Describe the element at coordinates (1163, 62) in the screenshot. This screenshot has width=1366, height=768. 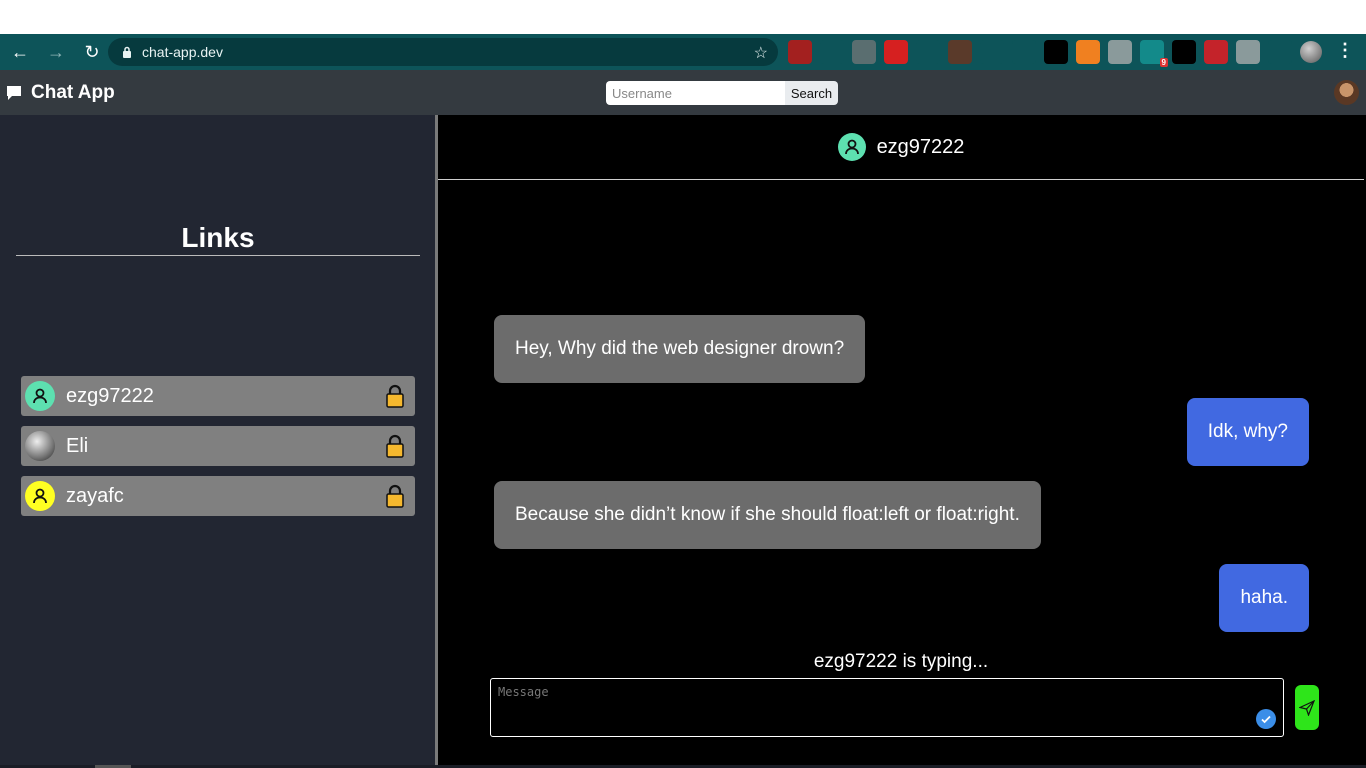
I see `extension-badge: 9` at that location.